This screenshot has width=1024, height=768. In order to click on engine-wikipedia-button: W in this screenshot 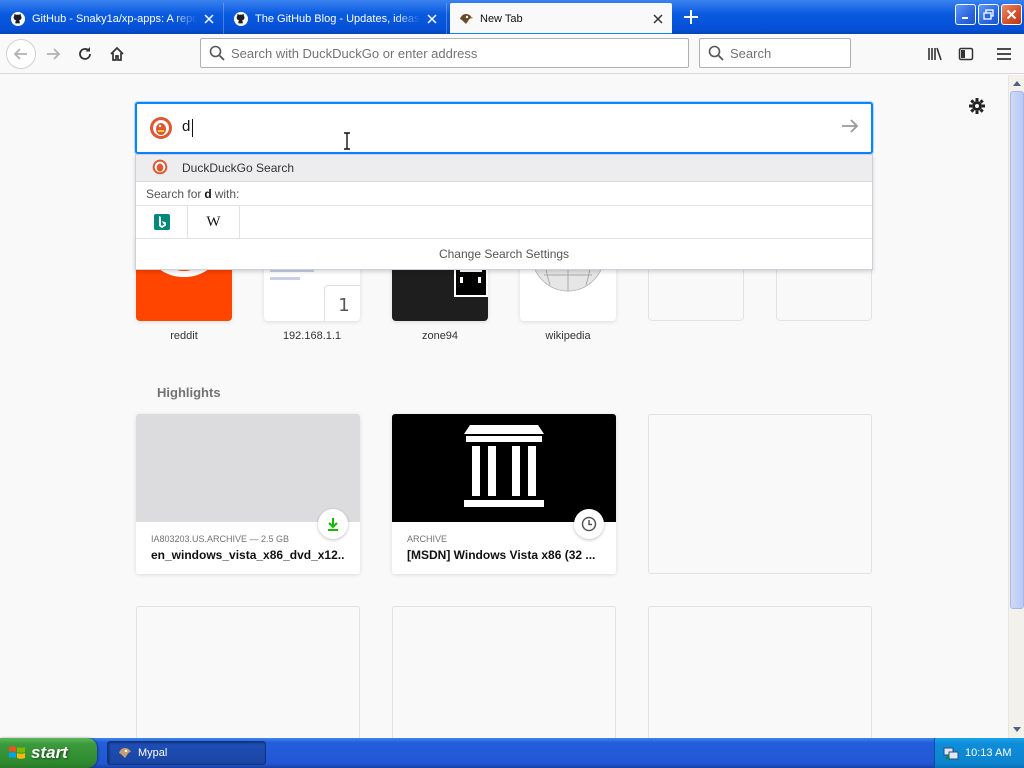, I will do `click(214, 222)`.